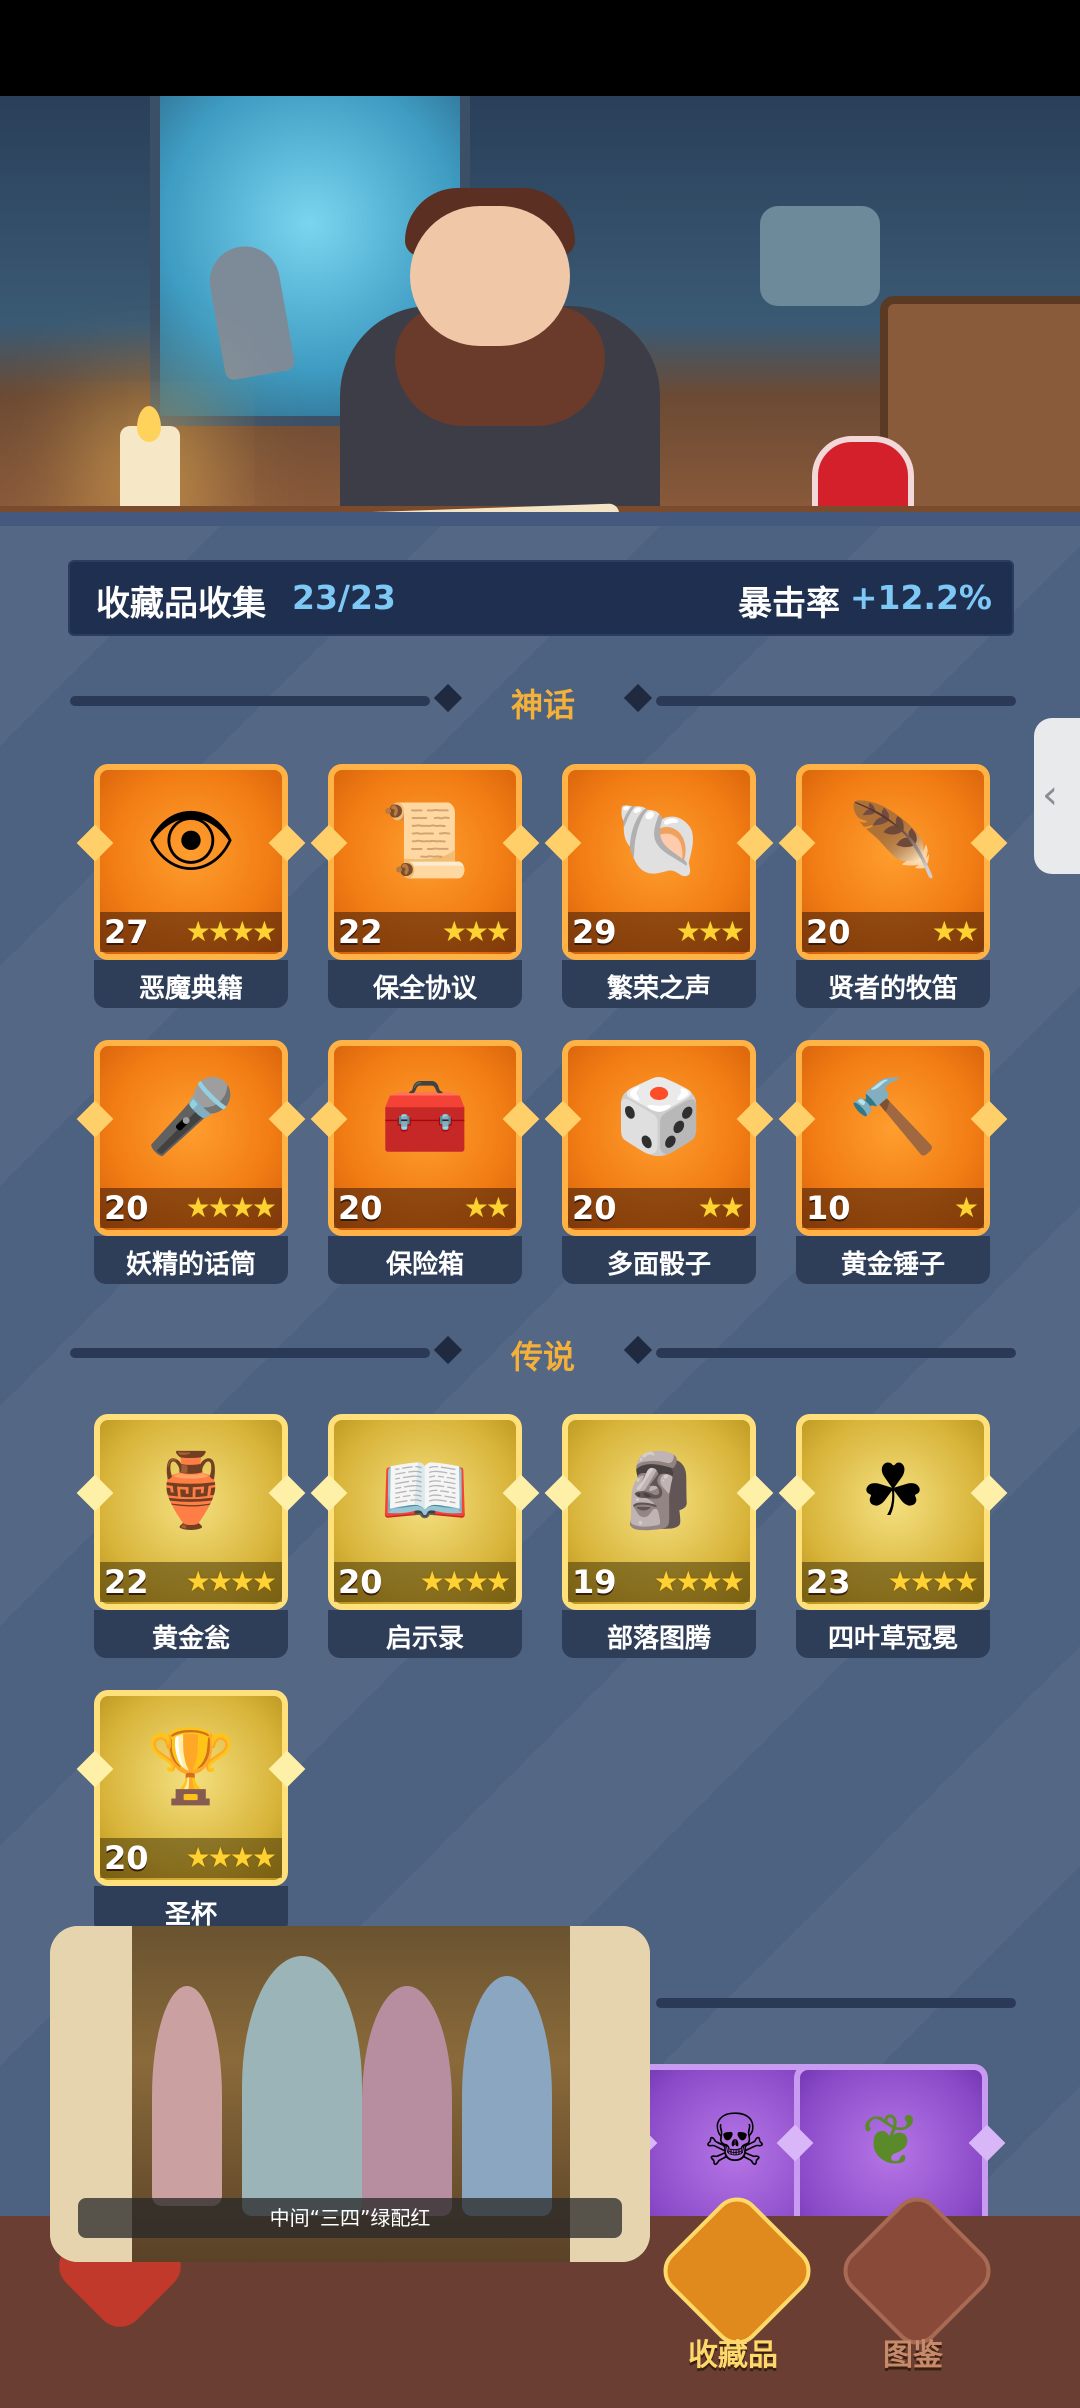  What do you see at coordinates (350, 2218) in the screenshot?
I see `video-caption: 中间“三四”绿配红` at bounding box center [350, 2218].